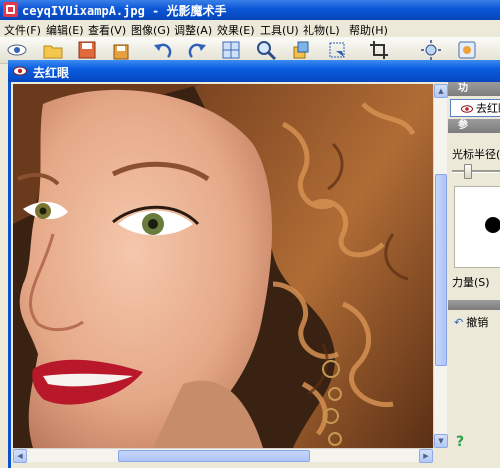 This screenshot has height=468, width=500. What do you see at coordinates (107, 30) in the screenshot?
I see `menu-view: 查看(V)` at bounding box center [107, 30].